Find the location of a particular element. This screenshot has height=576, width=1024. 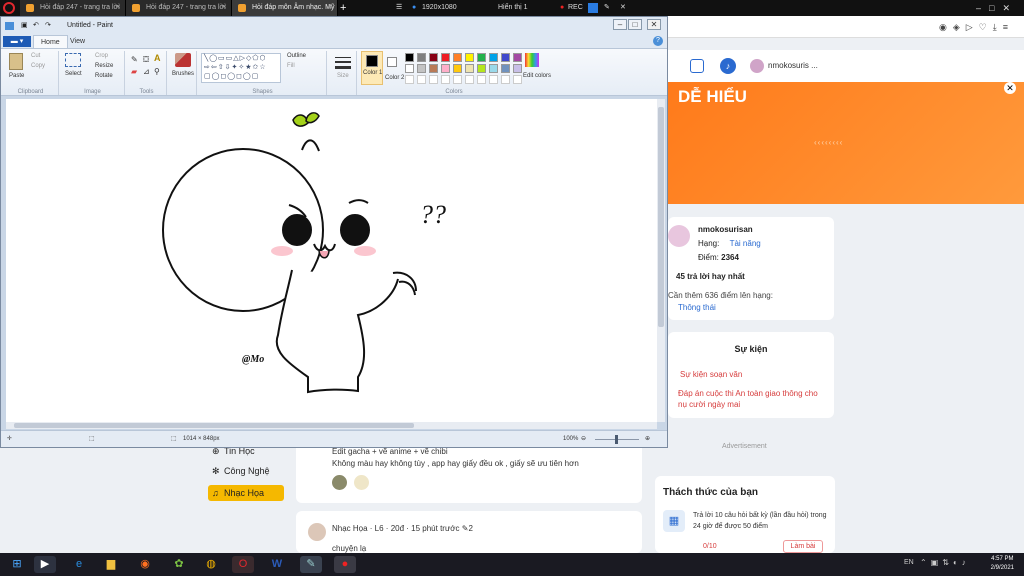

recorder-close-icon: ✕ is located at coordinates (623, 8).